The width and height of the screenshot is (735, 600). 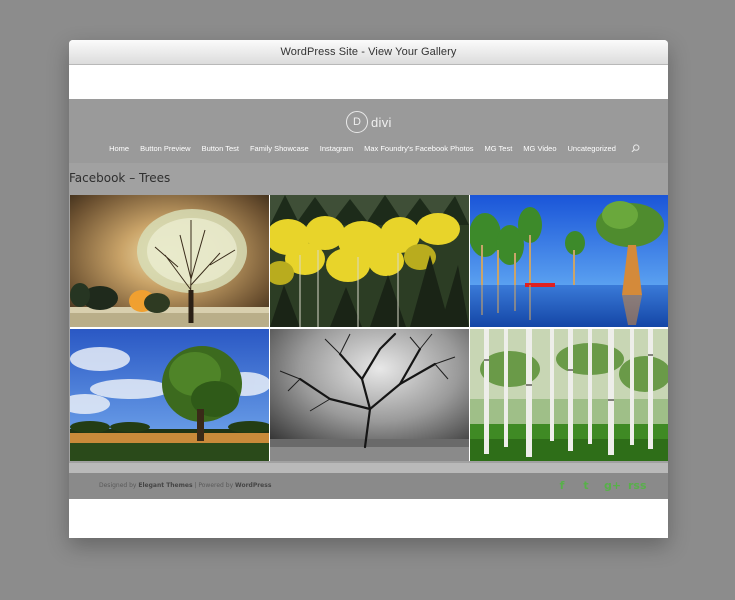 What do you see at coordinates (637, 485) in the screenshot?
I see `rss-icon: rss` at bounding box center [637, 485].